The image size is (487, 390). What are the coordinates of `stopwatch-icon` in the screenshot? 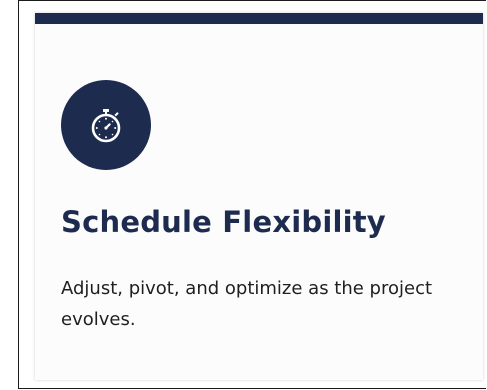 It's located at (106, 126).